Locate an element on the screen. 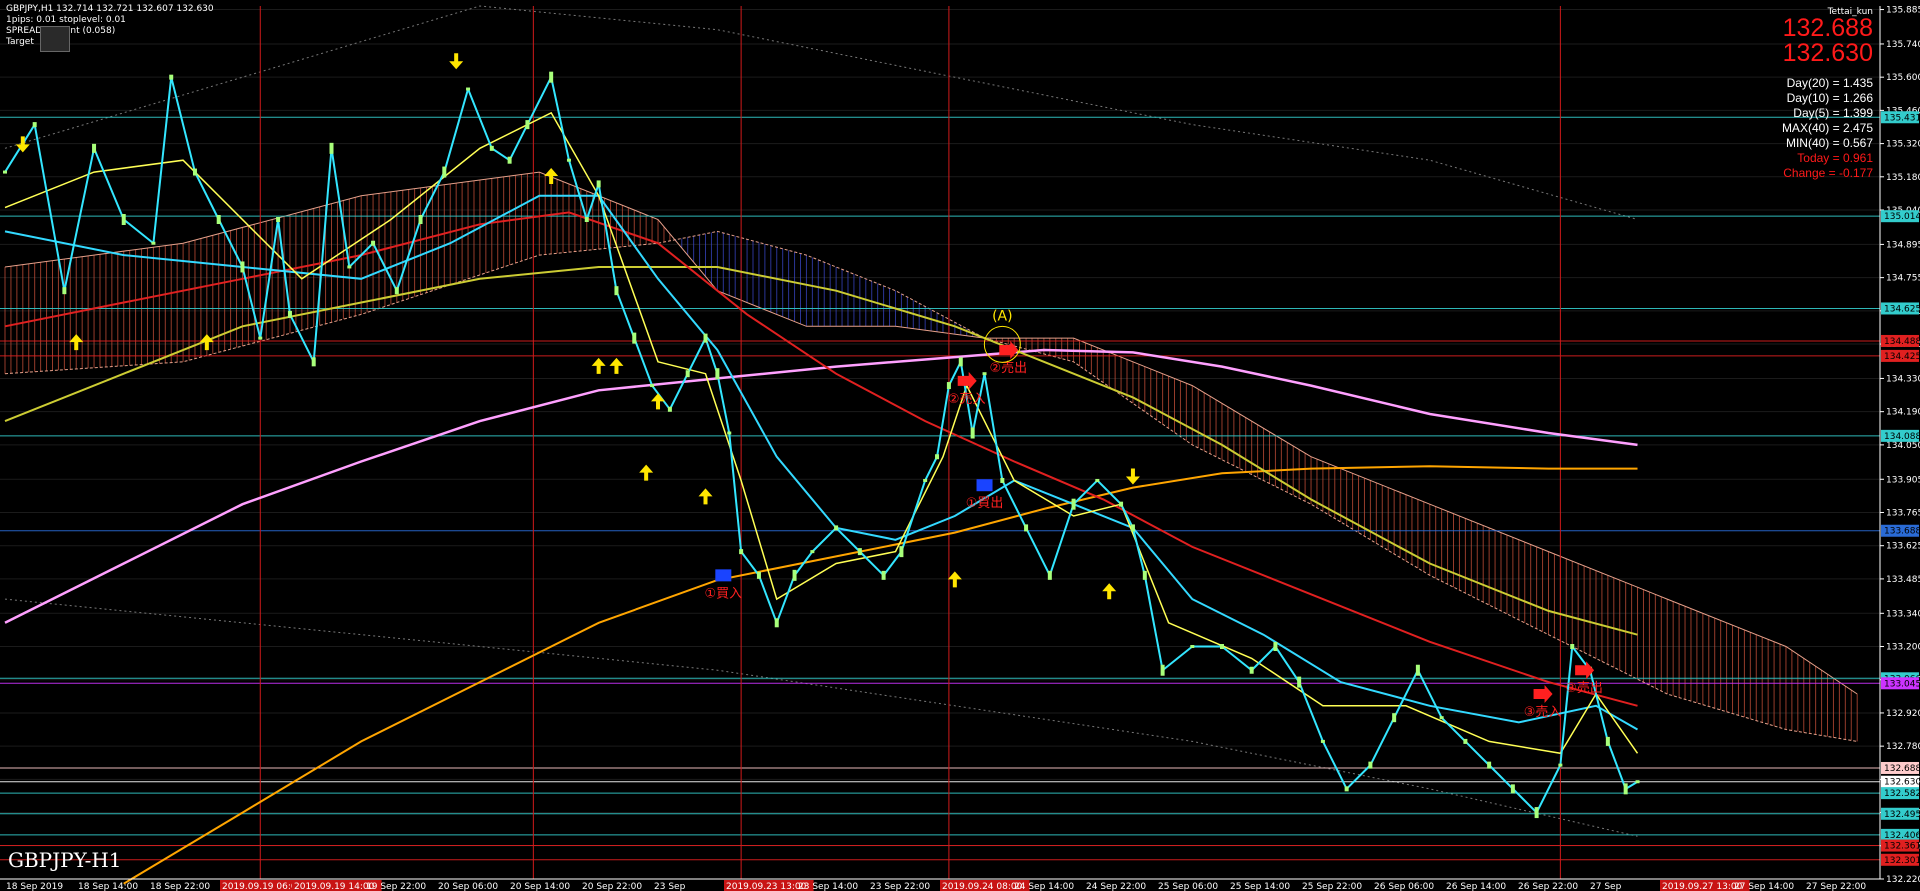 Image resolution: width=1920 pixels, height=891 pixels. axis-tick-label-x: 26 Sep 06:00 is located at coordinates (1404, 886).